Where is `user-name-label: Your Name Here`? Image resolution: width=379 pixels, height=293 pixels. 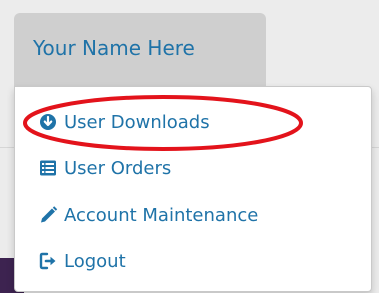
user-name-label: Your Name Here is located at coordinates (114, 48).